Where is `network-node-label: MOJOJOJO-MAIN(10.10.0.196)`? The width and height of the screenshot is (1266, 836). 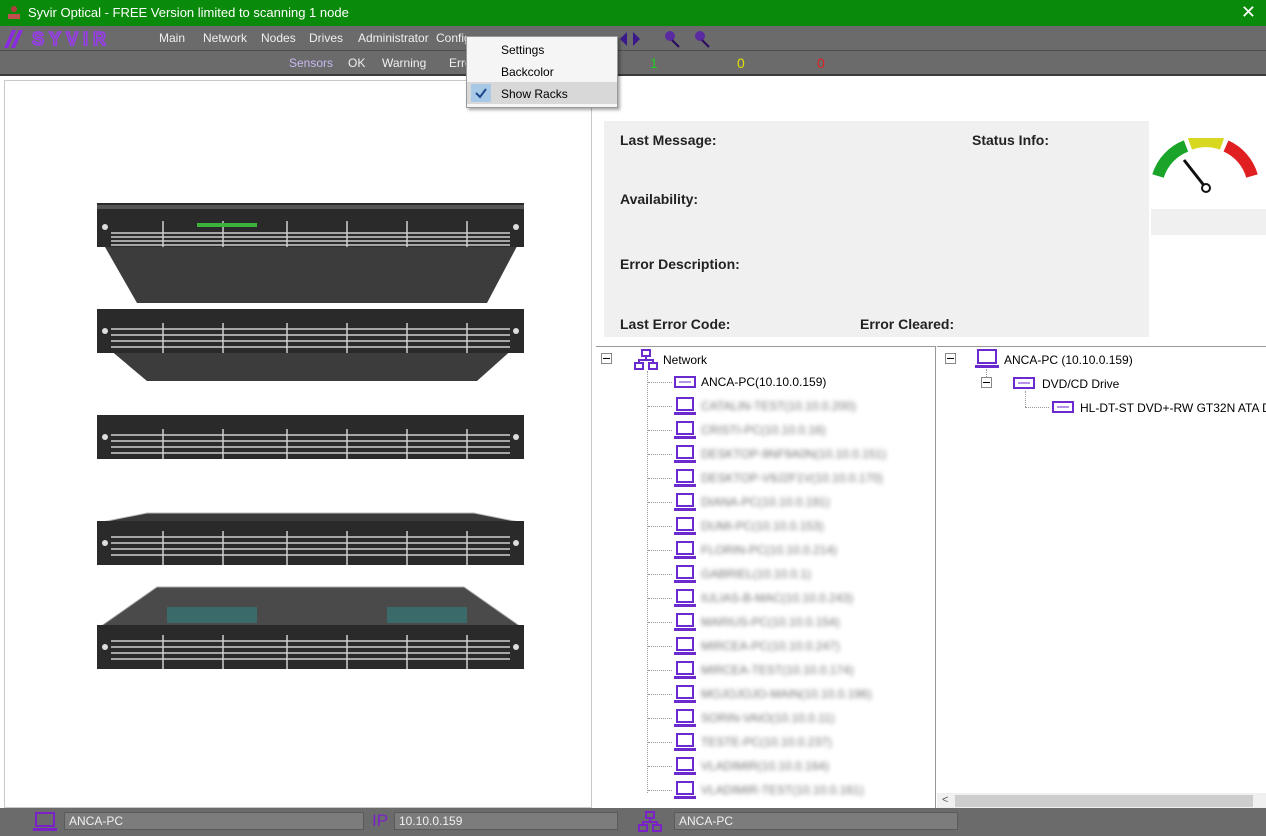
network-node-label: MOJOJOJO-MAIN(10.10.0.196) is located at coordinates (786, 694).